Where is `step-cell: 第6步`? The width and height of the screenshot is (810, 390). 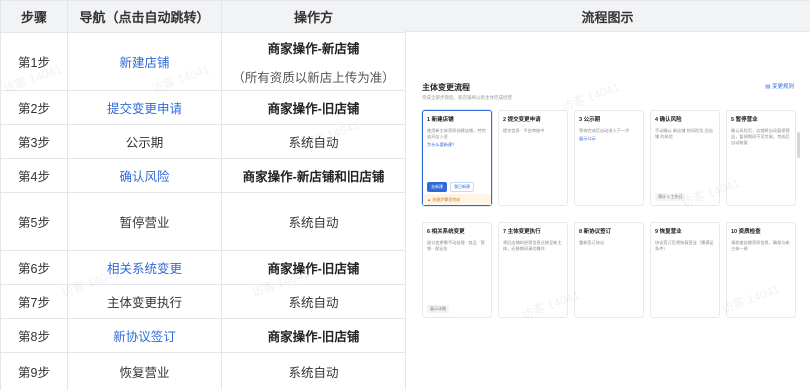
step-cell: 第6步 is located at coordinates (34, 267).